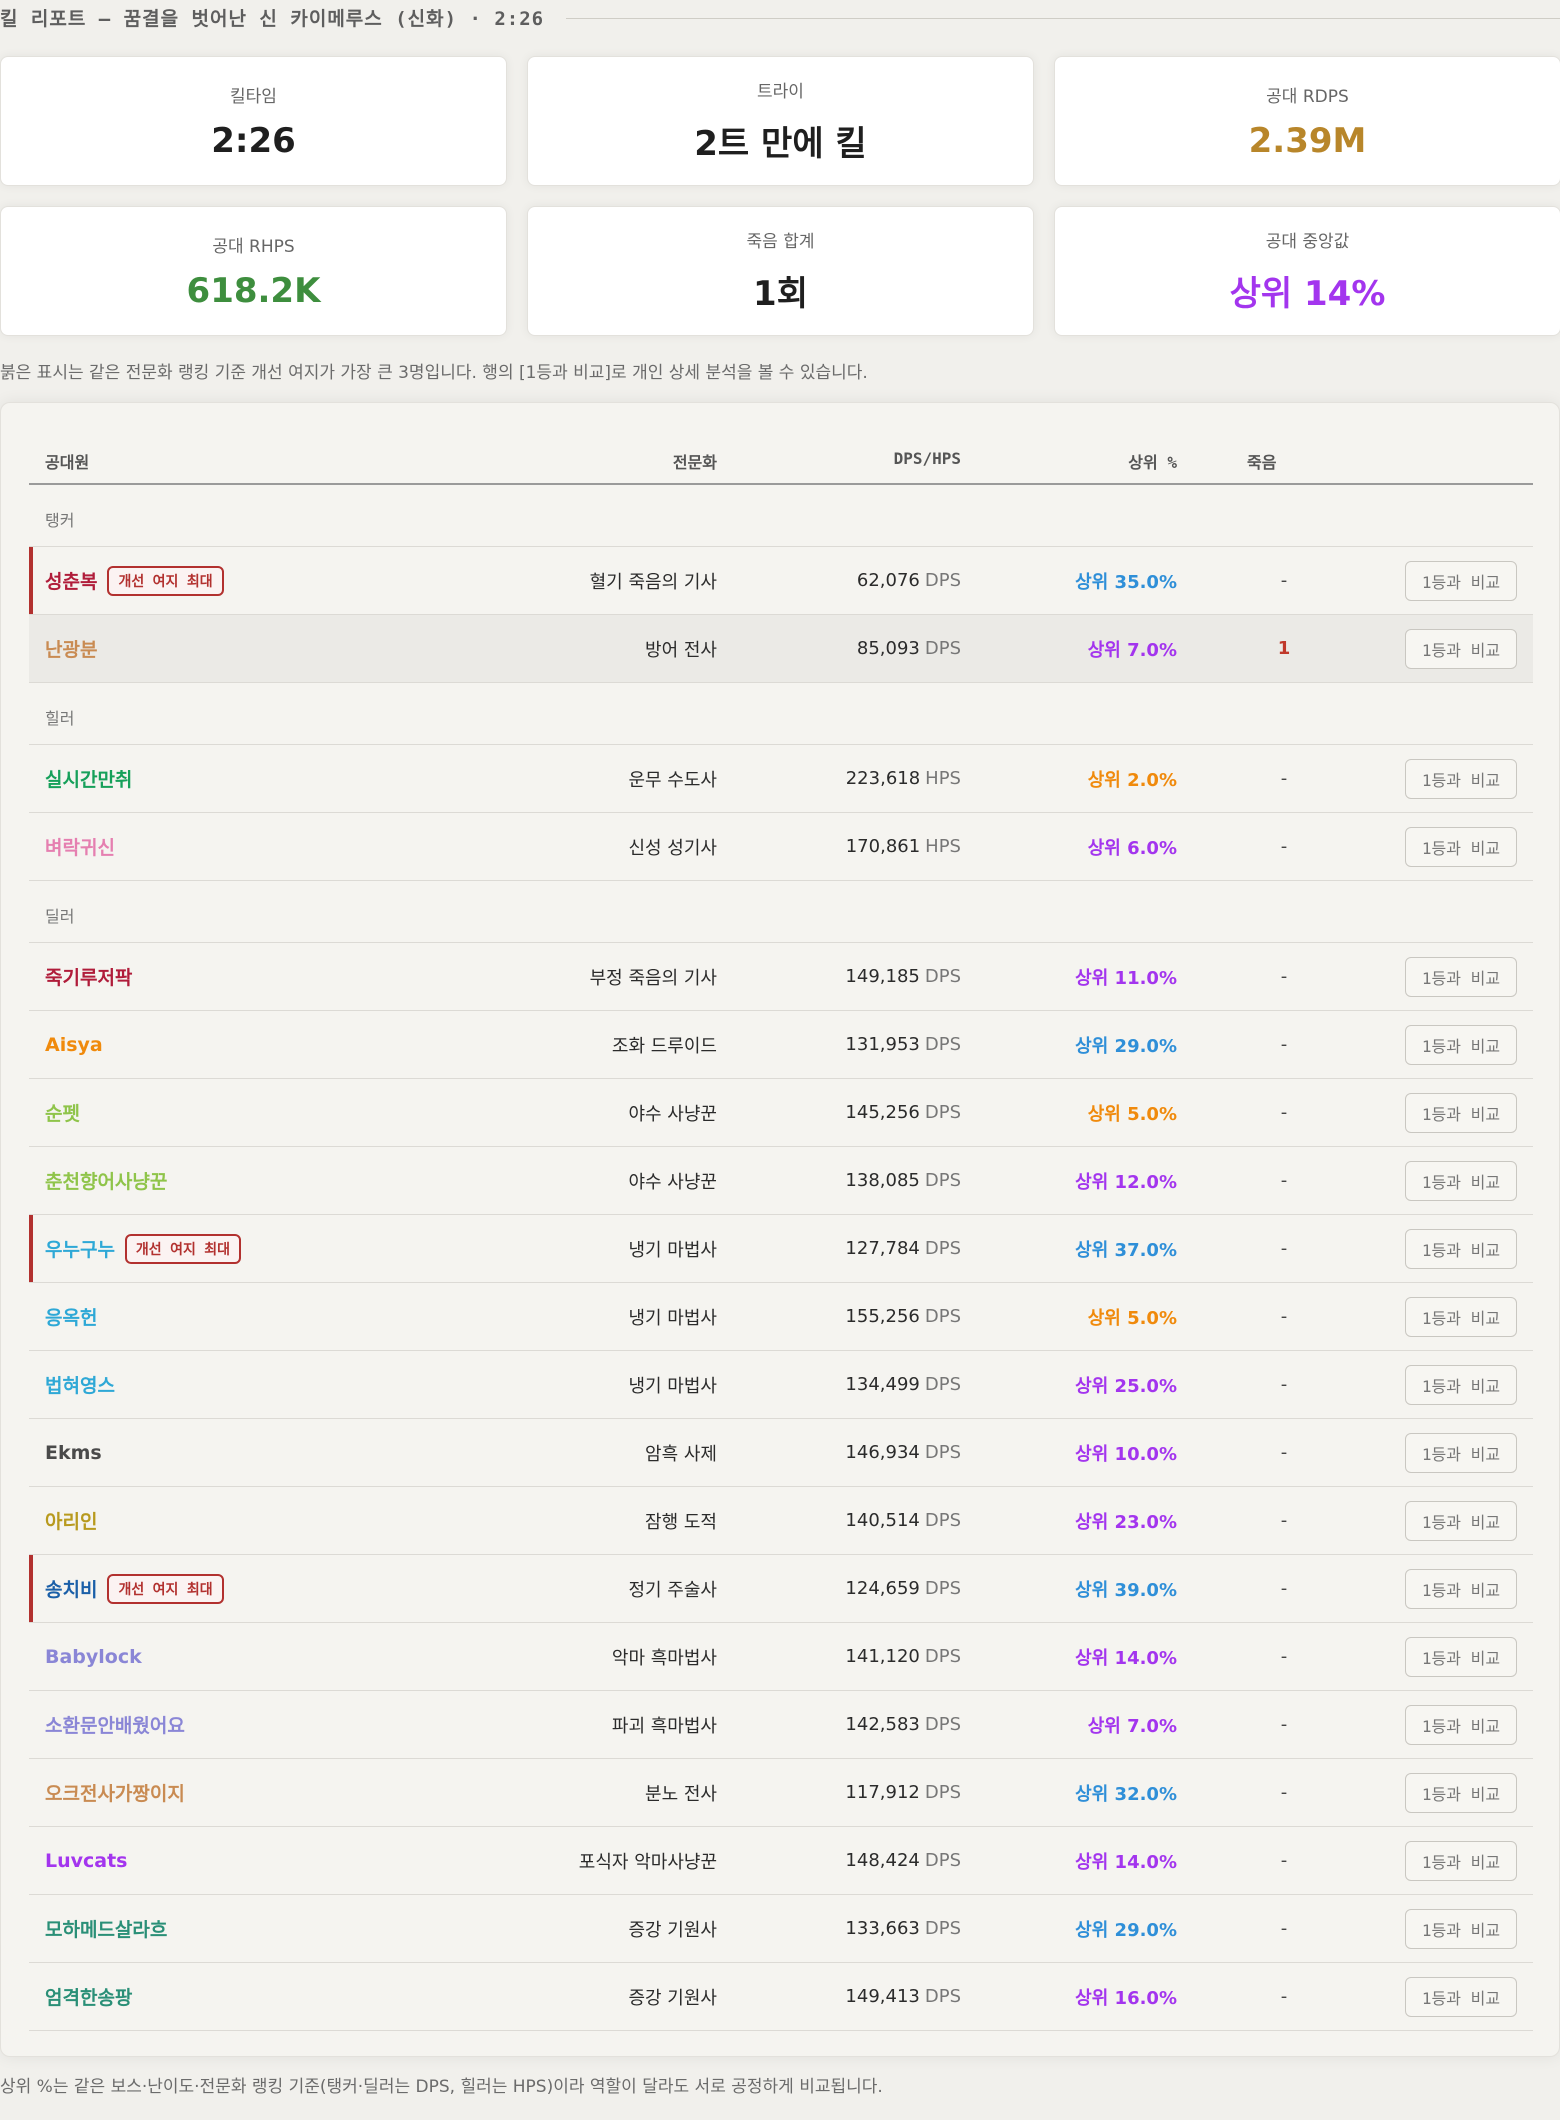 The height and width of the screenshot is (2120, 1560). Describe the element at coordinates (781, 1045) in the screenshot. I see `table-row: Aisya 조화 드루이드 131,953 DPS 상위 29.0% - 1등과 비교` at that location.